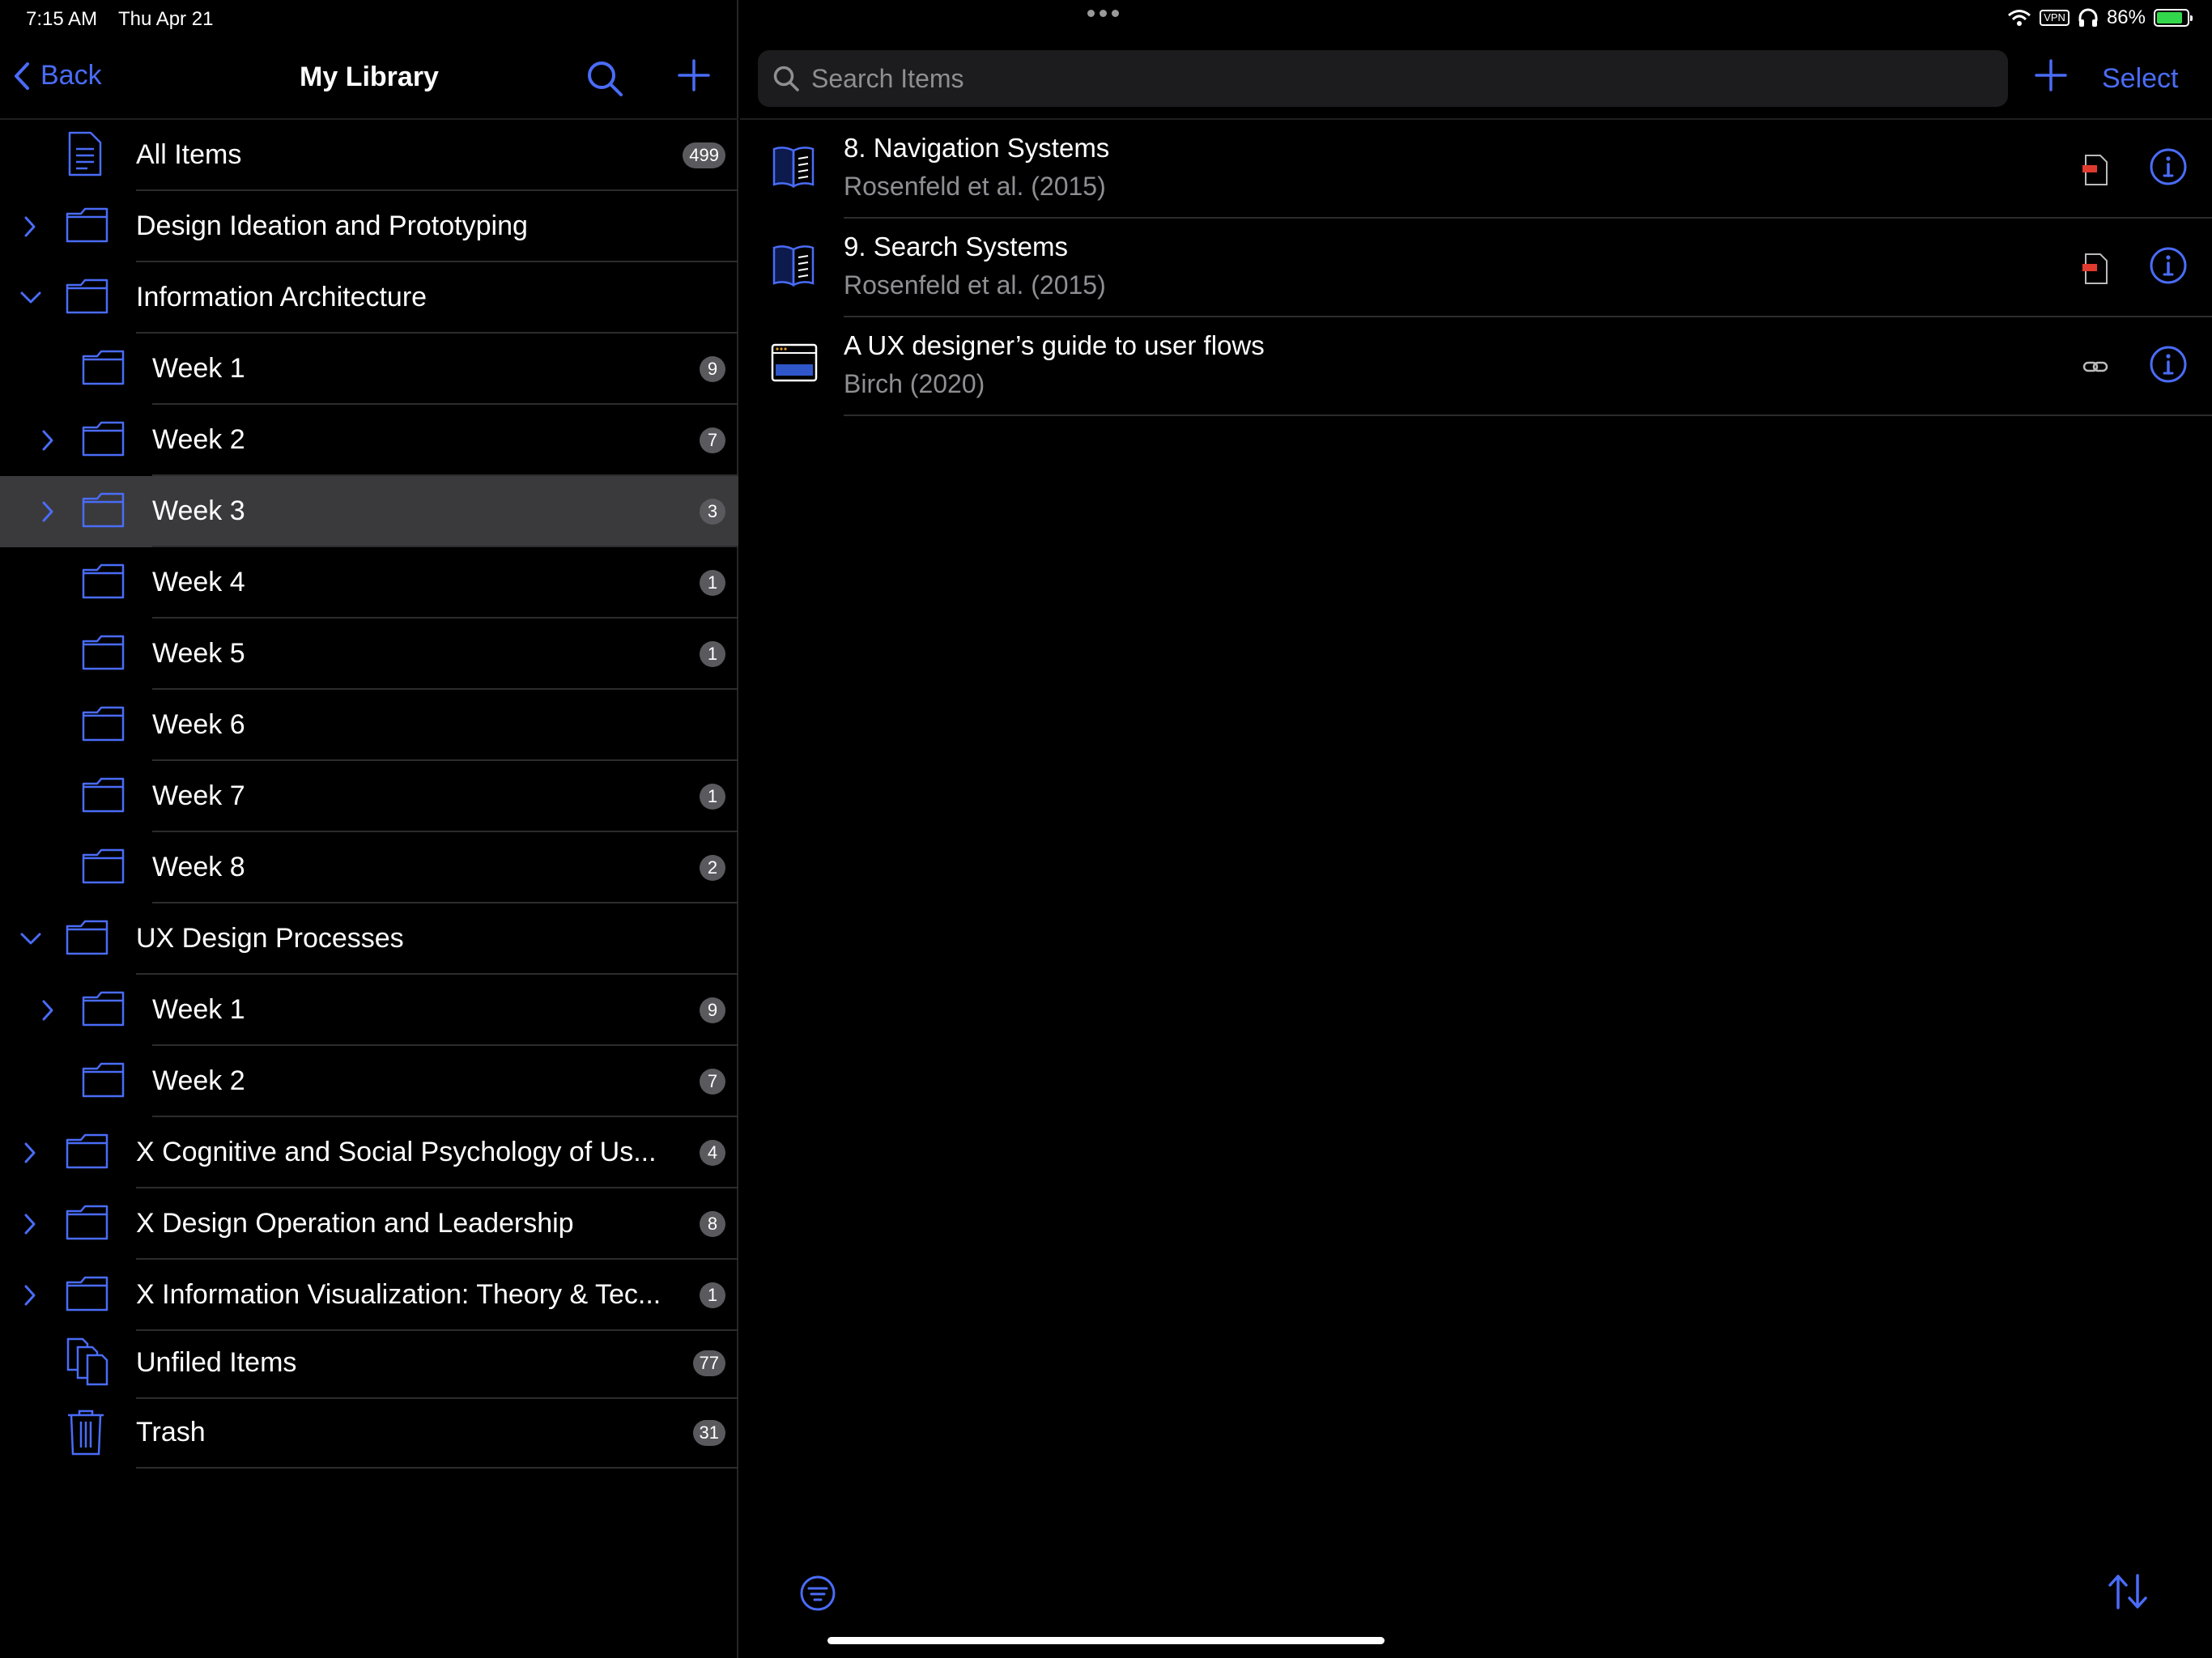  I want to click on web-page-icon, so click(795, 362).